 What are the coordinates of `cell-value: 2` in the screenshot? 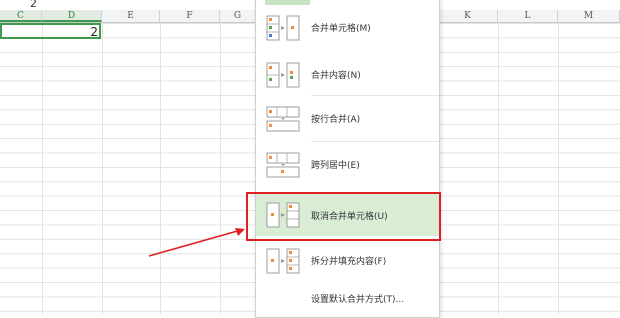 It's located at (94, 32).